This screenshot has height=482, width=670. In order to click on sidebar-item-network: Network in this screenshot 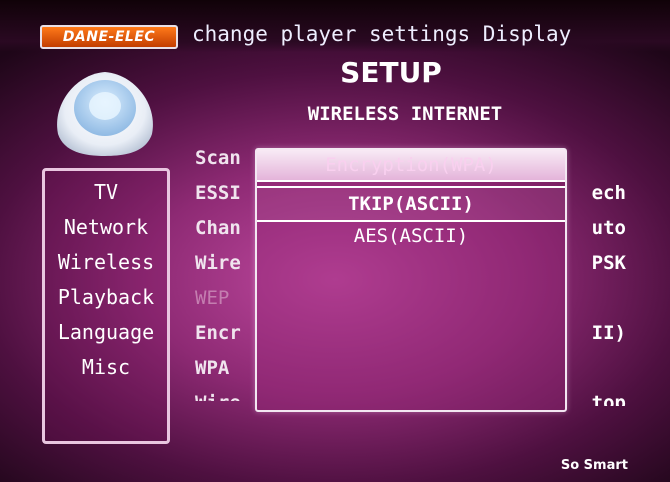, I will do `click(106, 227)`.